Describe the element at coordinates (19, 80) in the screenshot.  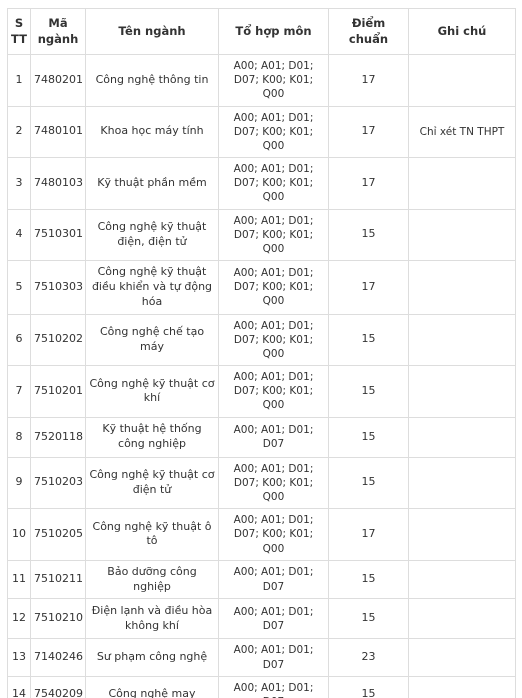
I see `cell-stt: 1` at that location.